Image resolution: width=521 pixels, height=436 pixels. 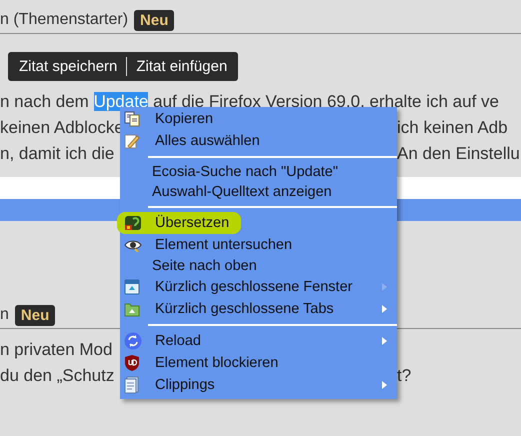 I want to click on post-text: t?, so click(x=404, y=376).